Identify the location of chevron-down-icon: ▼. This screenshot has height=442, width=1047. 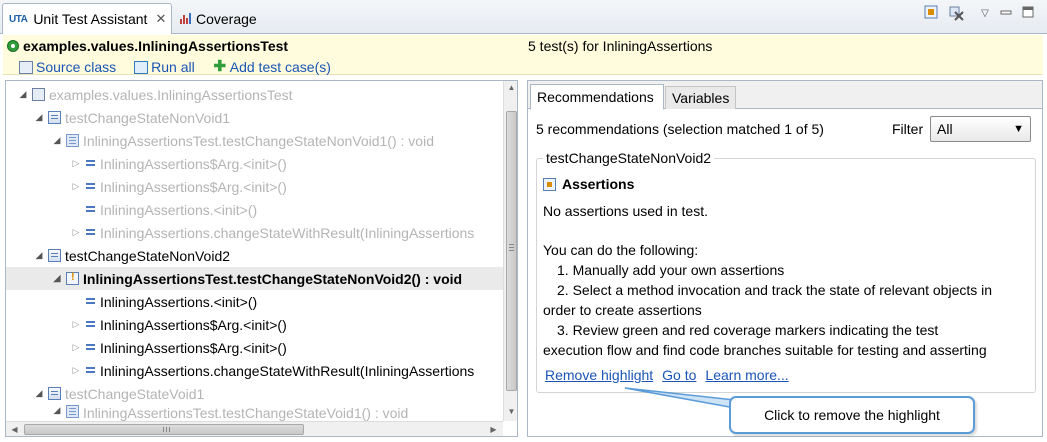
(1018, 129).